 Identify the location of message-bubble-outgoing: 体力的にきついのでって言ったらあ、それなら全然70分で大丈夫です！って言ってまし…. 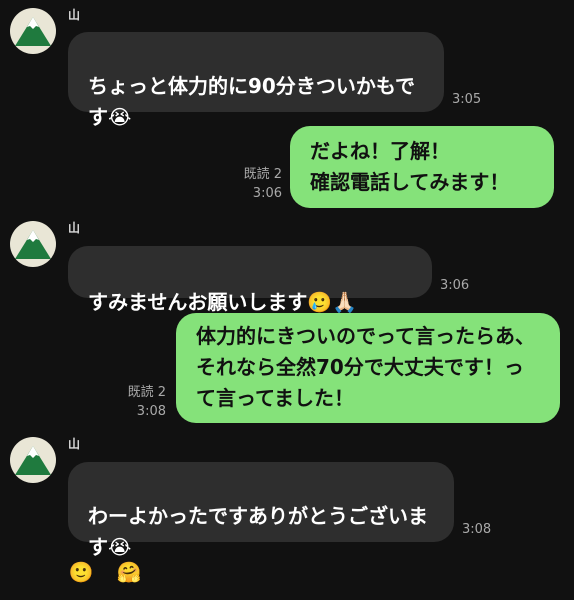
(368, 368).